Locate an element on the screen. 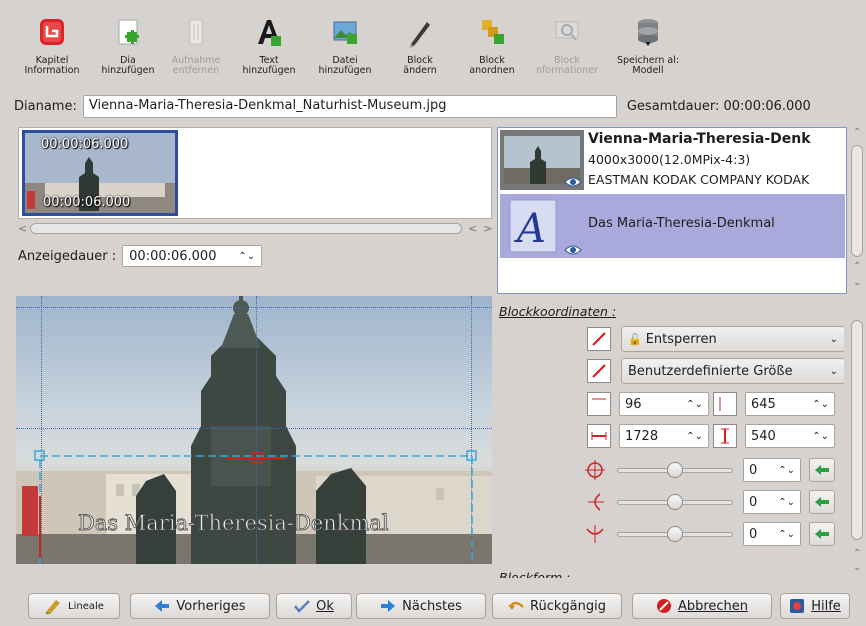  arrow-left-icon is located at coordinates (162, 606).